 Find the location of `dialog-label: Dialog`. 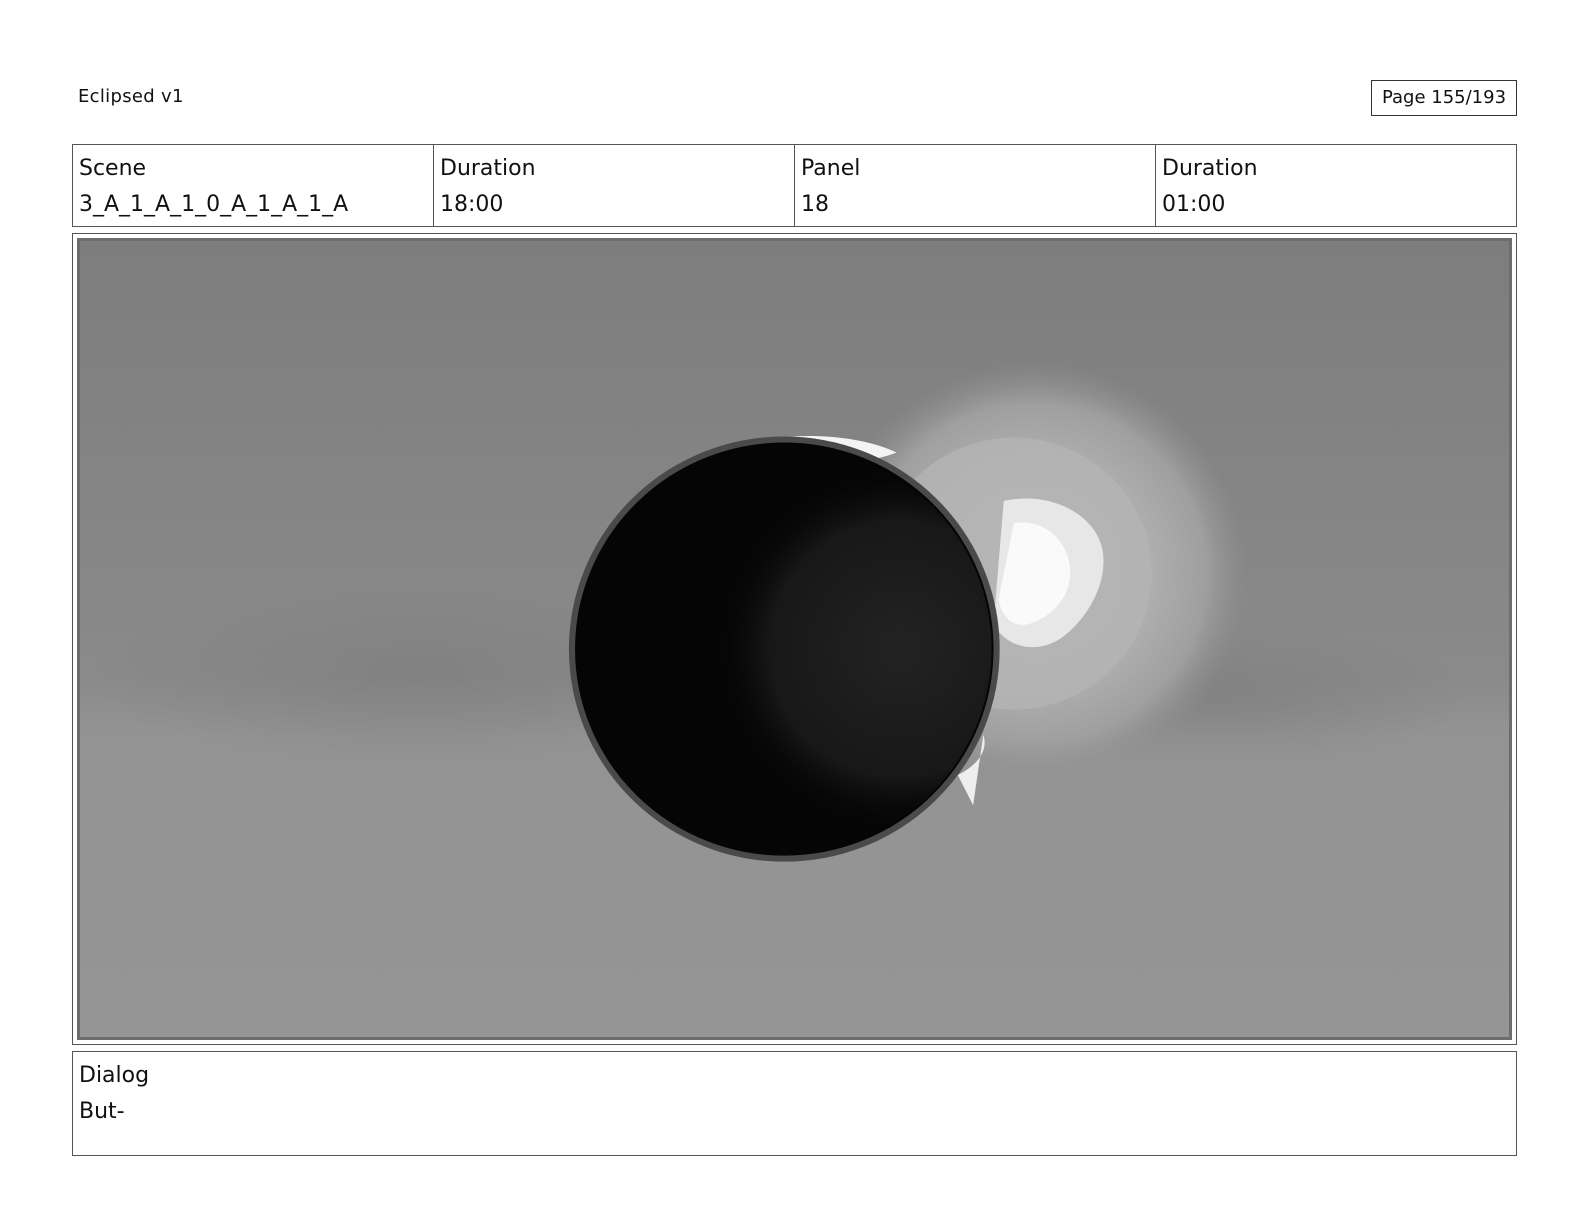

dialog-label: Dialog is located at coordinates (114, 1075).